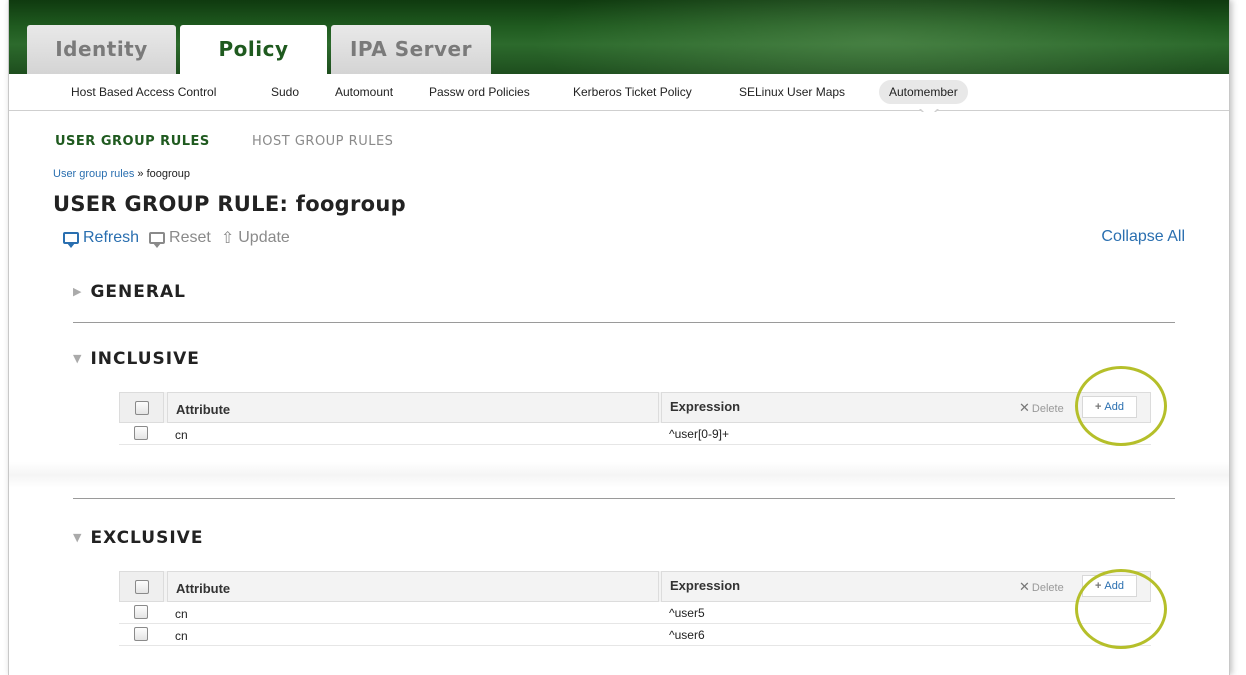  I want to click on section-inclusive-header: ▼ INCLUSIVE, so click(136, 359).